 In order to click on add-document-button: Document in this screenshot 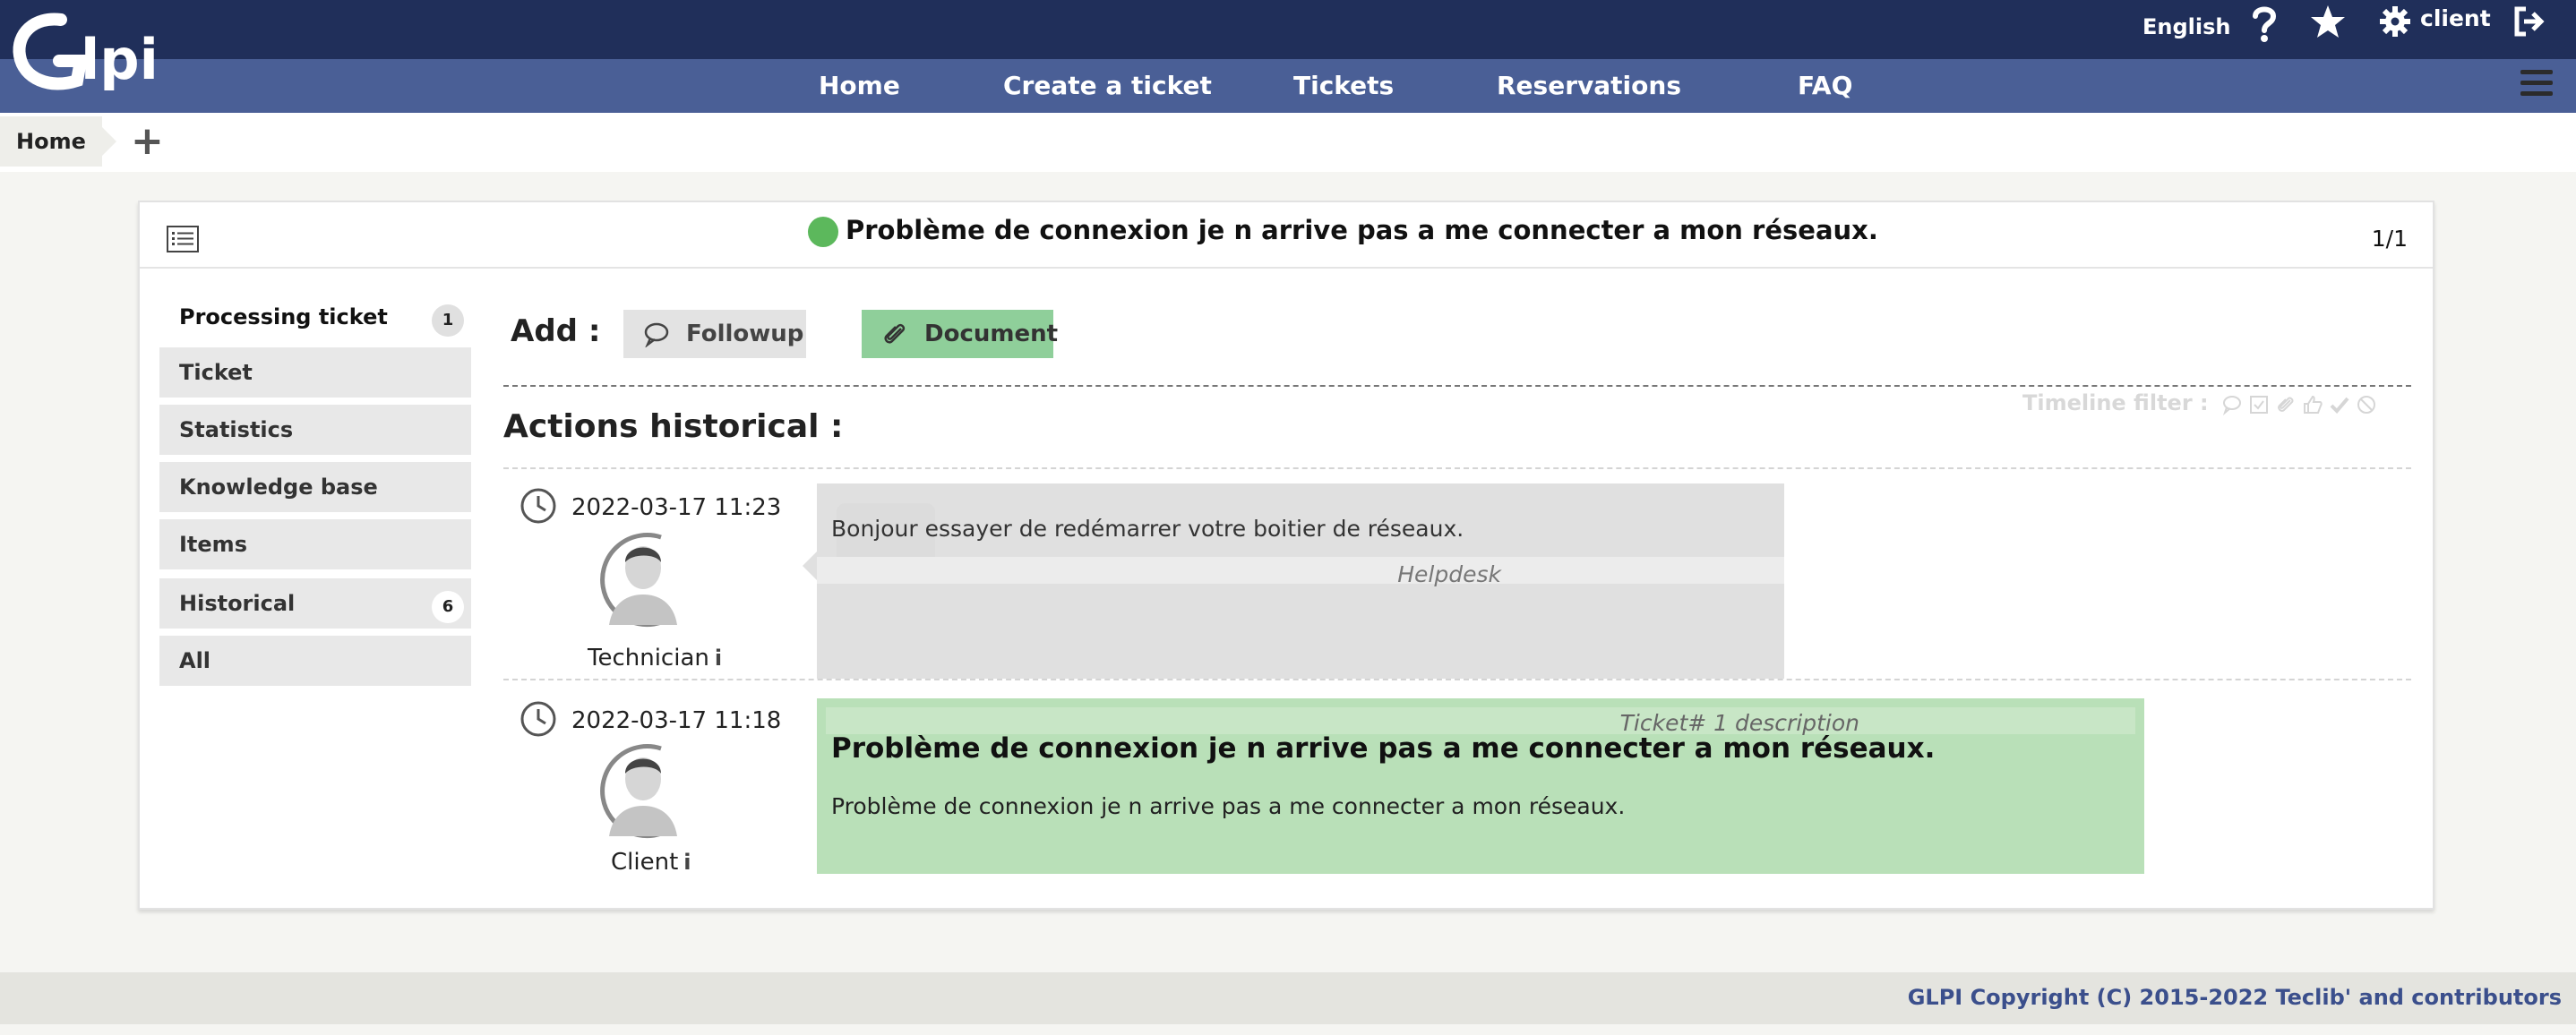, I will do `click(960, 334)`.